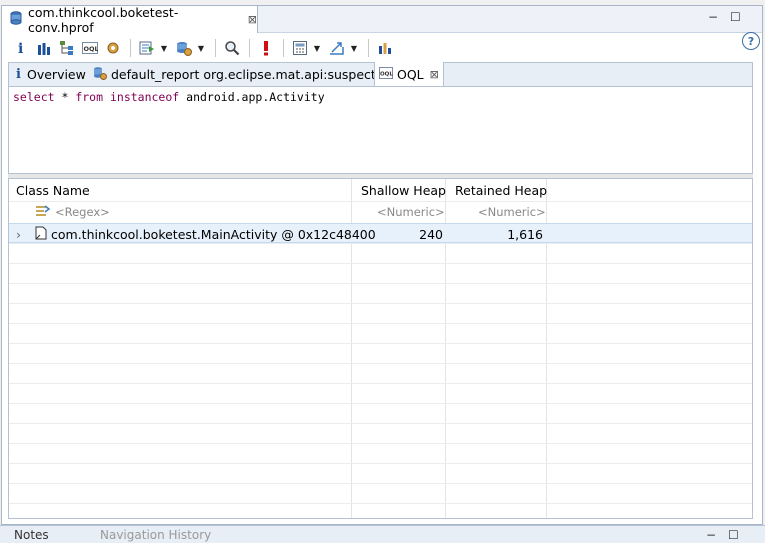 The image size is (765, 543). What do you see at coordinates (56, 74) in the screenshot?
I see `tab-label: Overview` at bounding box center [56, 74].